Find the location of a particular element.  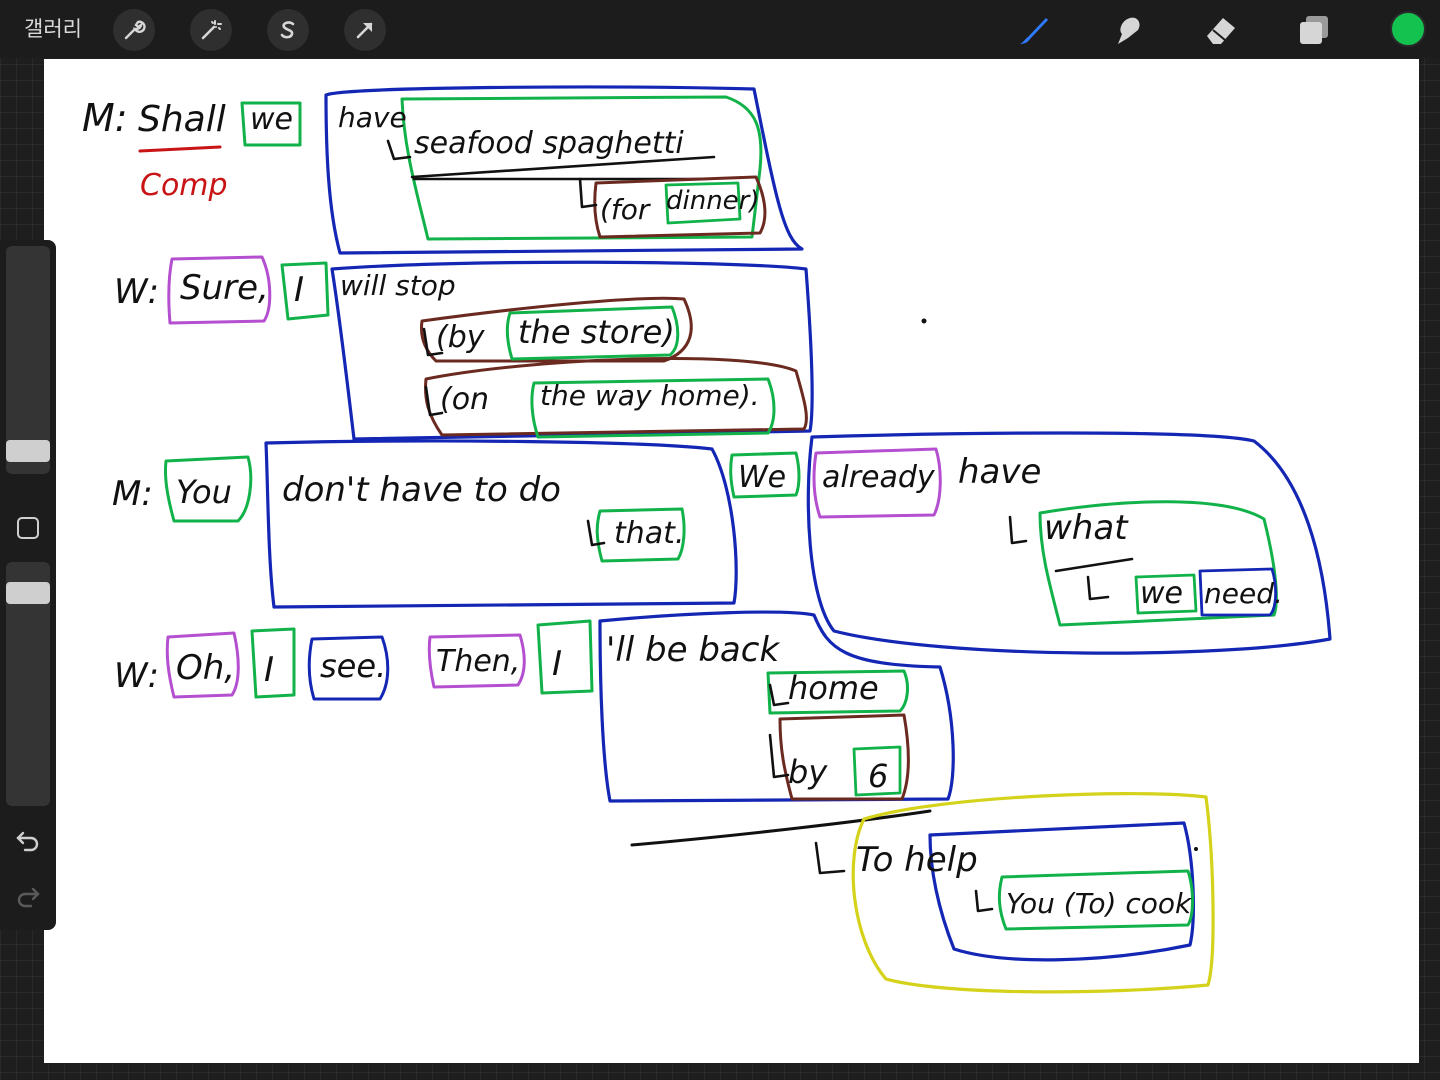

underline-what is located at coordinates (1094, 565).